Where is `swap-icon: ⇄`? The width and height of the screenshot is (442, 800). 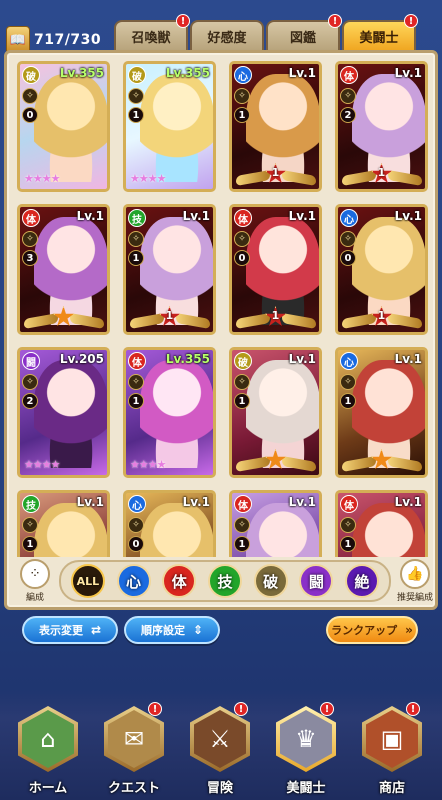 swap-icon: ⇄ is located at coordinates (96, 630).